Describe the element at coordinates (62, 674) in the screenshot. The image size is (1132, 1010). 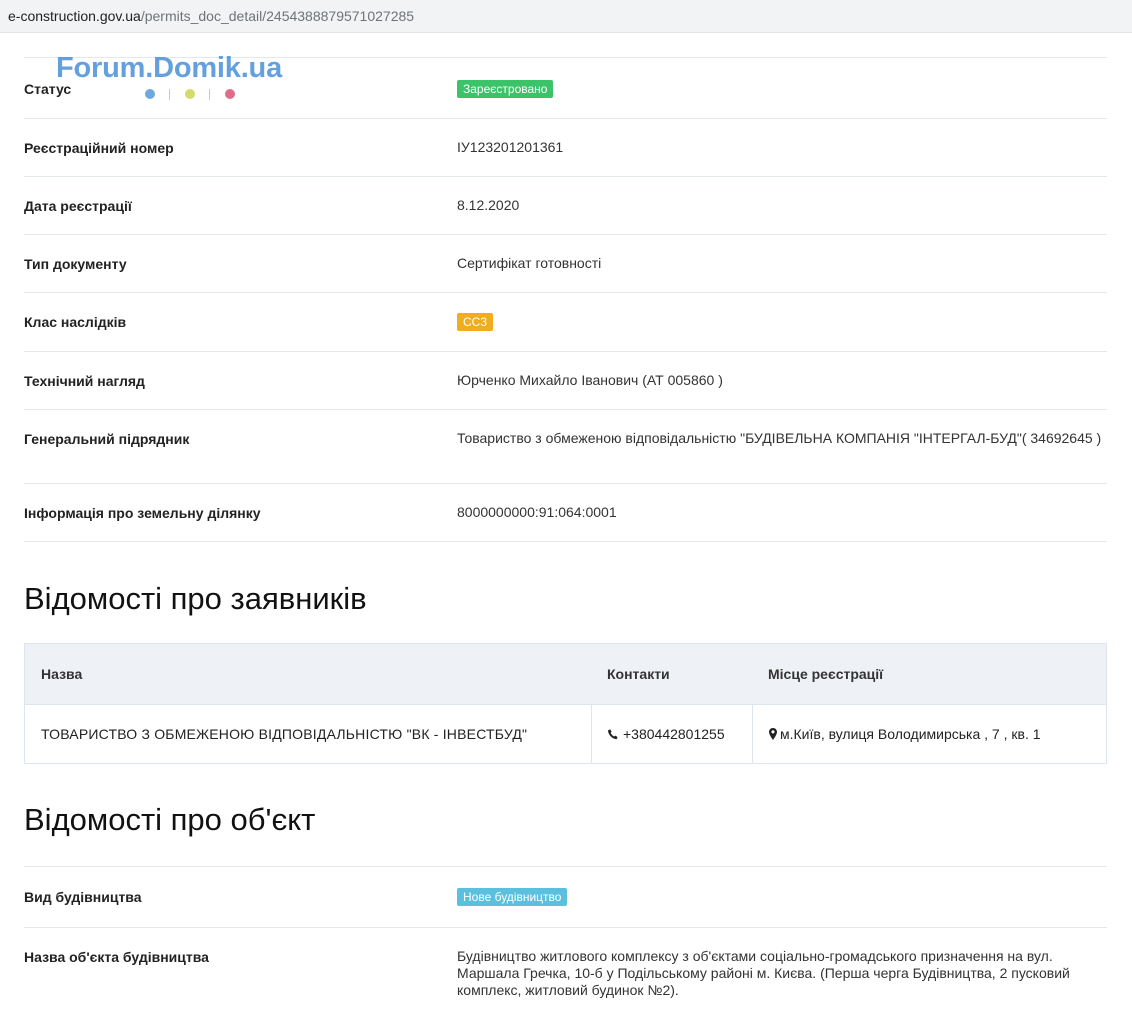
I see `column-header-name: Назва` at that location.